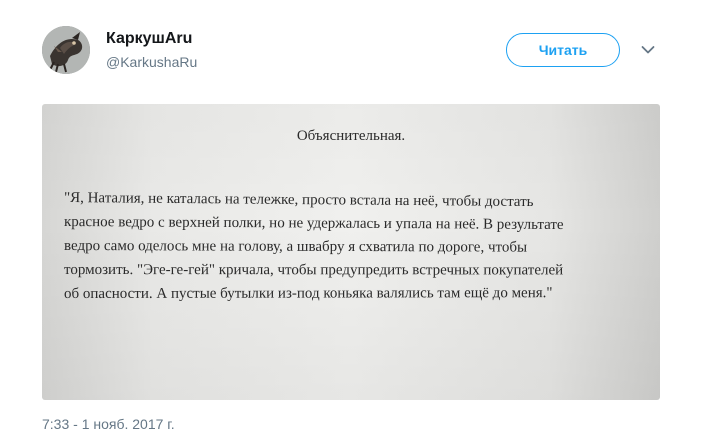 This screenshot has width=702, height=442. What do you see at coordinates (108, 424) in the screenshot?
I see `tweet-timestamp: 7:33 - 1 нояб. 2017 г.` at bounding box center [108, 424].